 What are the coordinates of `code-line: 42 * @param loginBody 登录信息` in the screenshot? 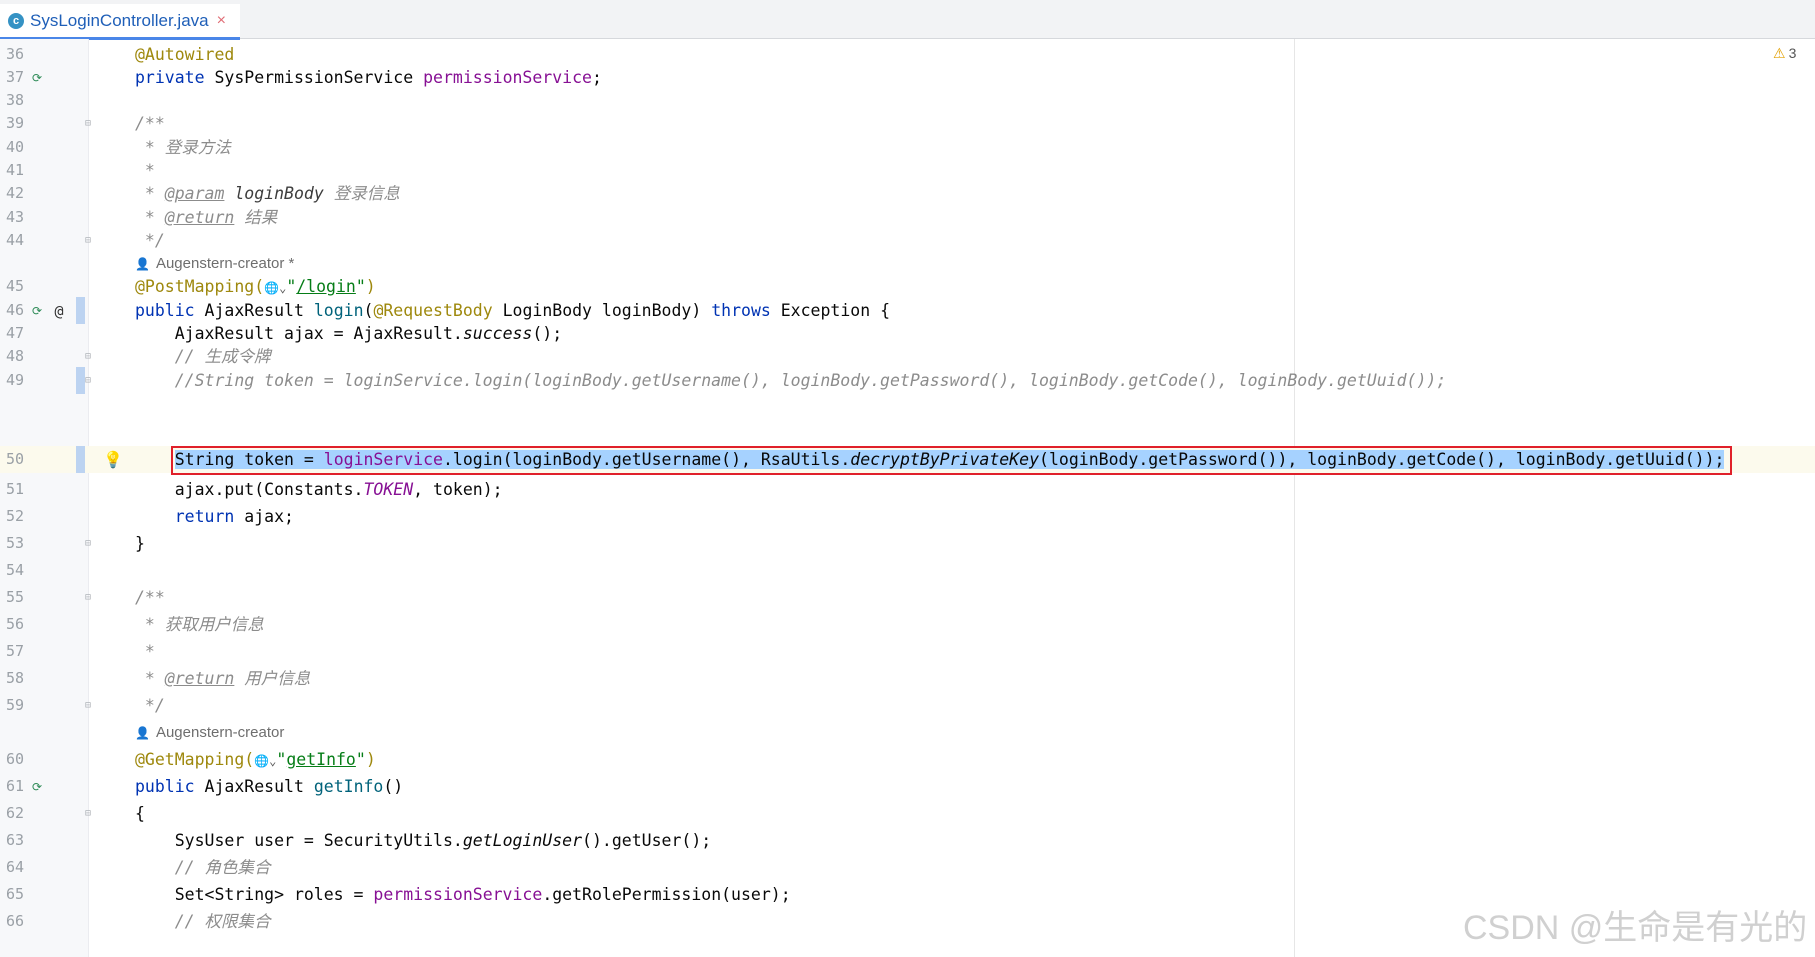 It's located at (907, 193).